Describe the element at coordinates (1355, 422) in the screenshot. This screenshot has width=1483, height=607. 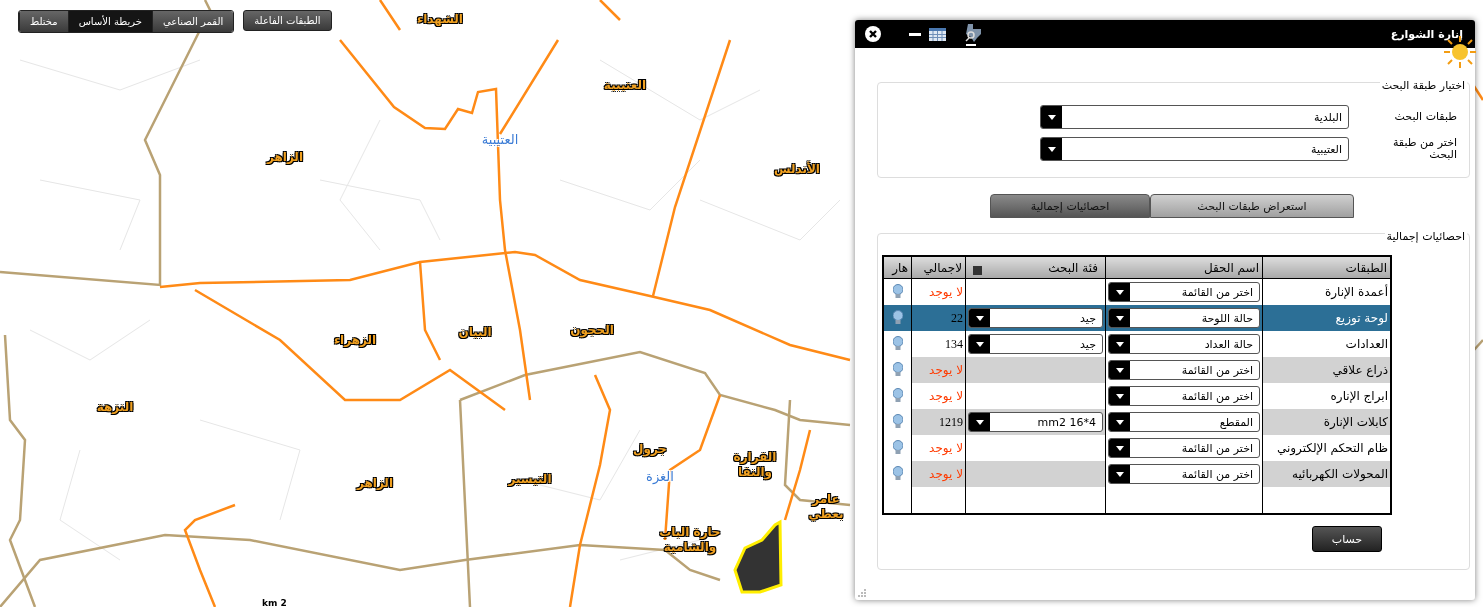
I see `table-cell: كابلات الإنارة` at that location.